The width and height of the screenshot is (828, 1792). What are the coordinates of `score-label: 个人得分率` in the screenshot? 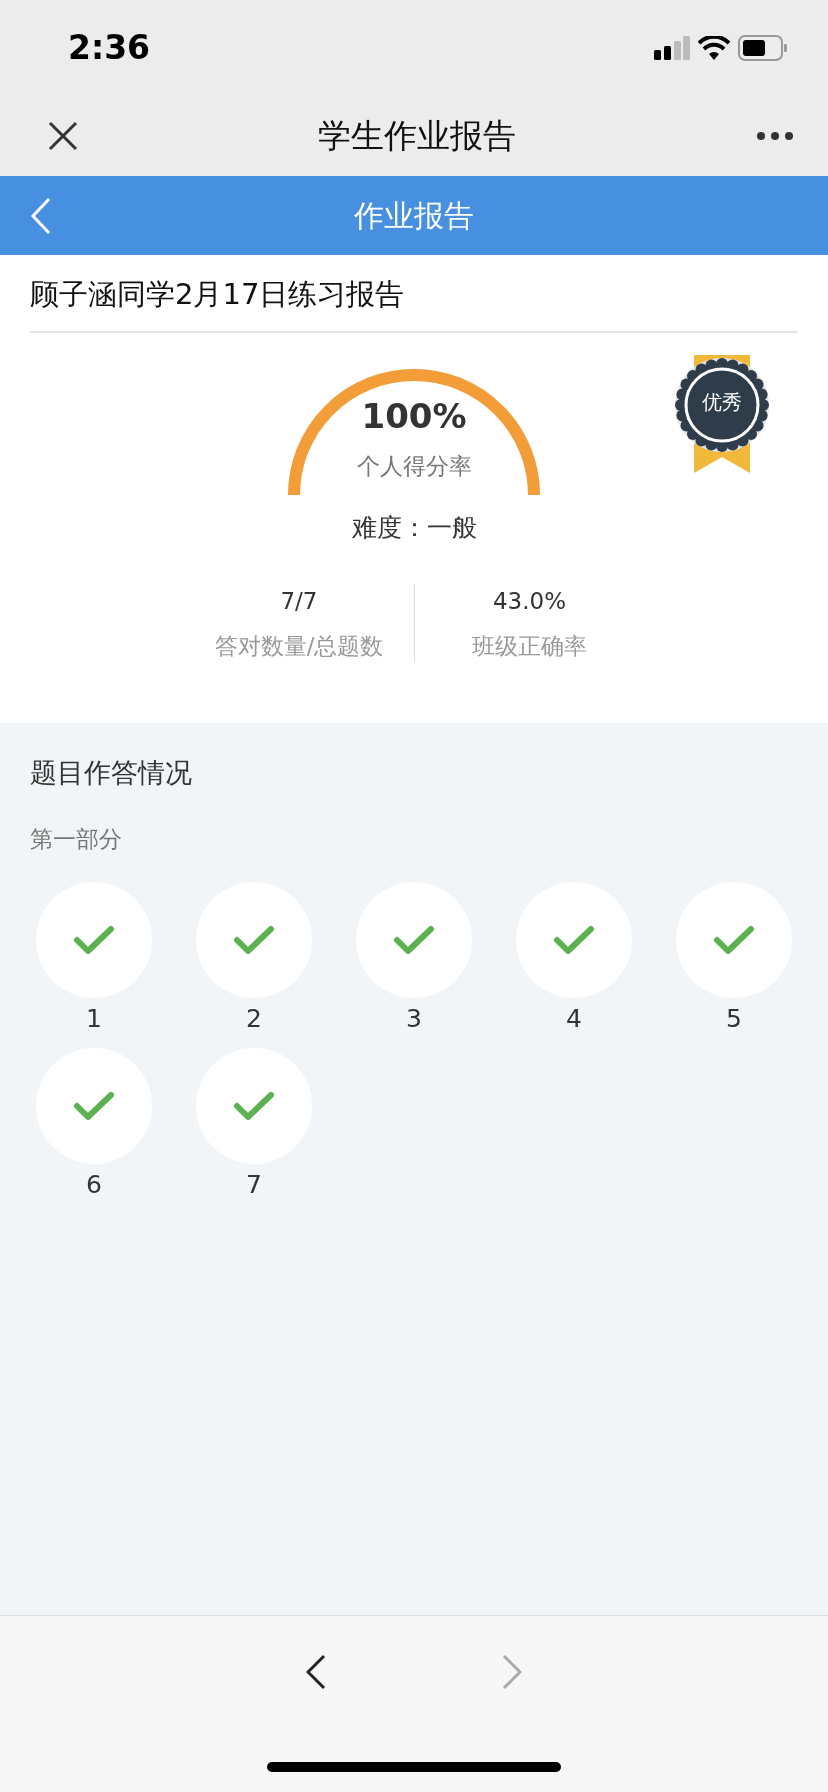 It's located at (414, 466).